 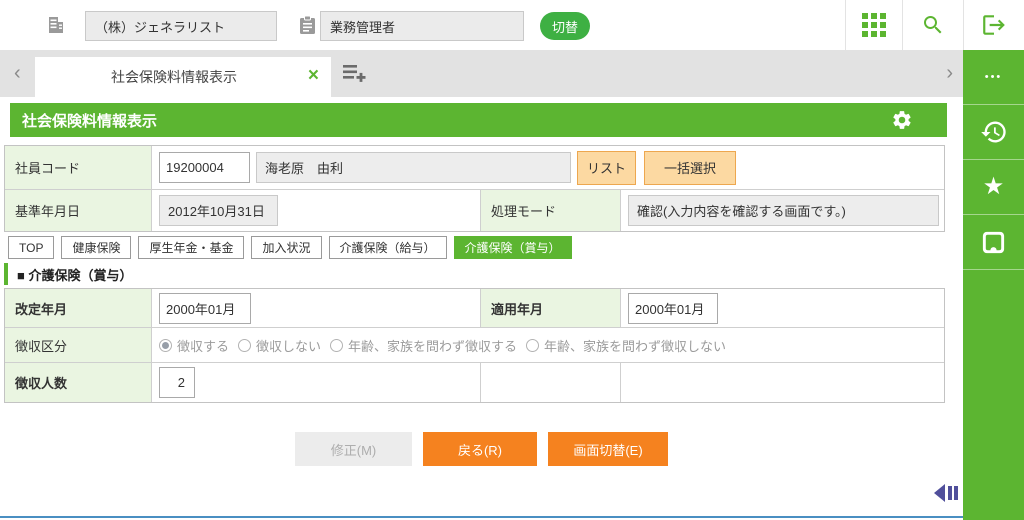 What do you see at coordinates (608, 449) in the screenshot?
I see `screen-switch-button: 画面切替(E)` at bounding box center [608, 449].